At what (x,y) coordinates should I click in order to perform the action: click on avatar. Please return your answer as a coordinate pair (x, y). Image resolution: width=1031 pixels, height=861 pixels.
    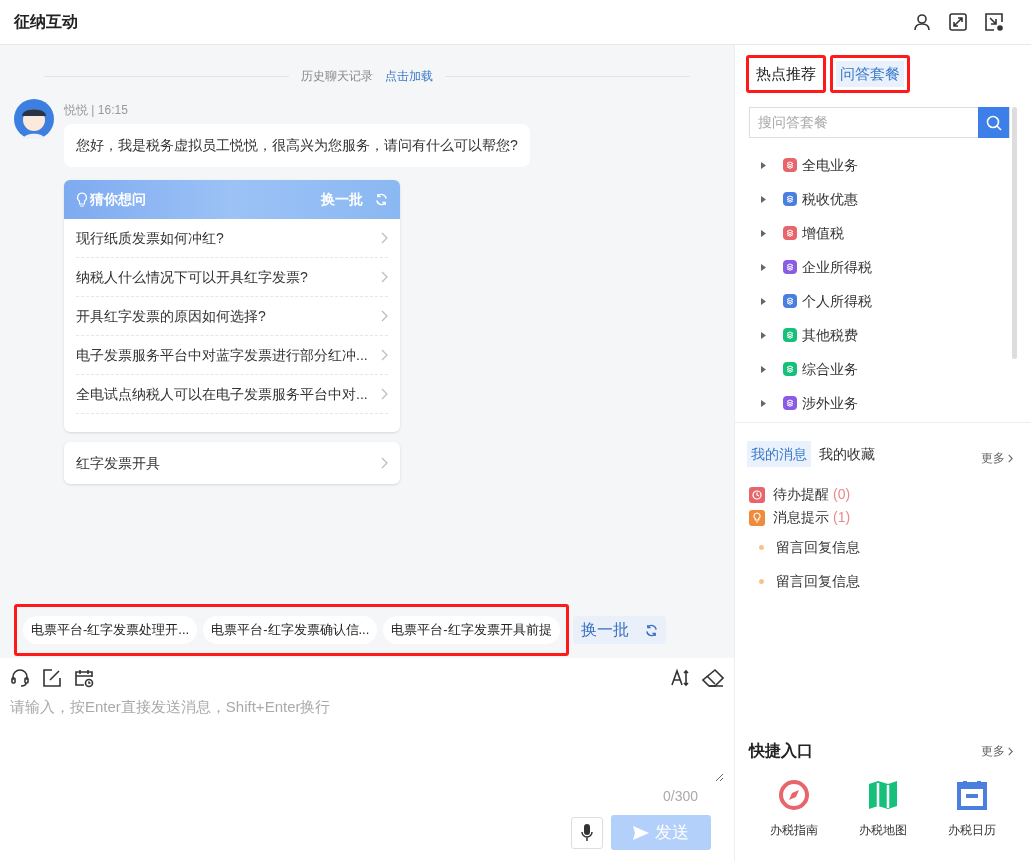
    Looking at the image, I should click on (34, 119).